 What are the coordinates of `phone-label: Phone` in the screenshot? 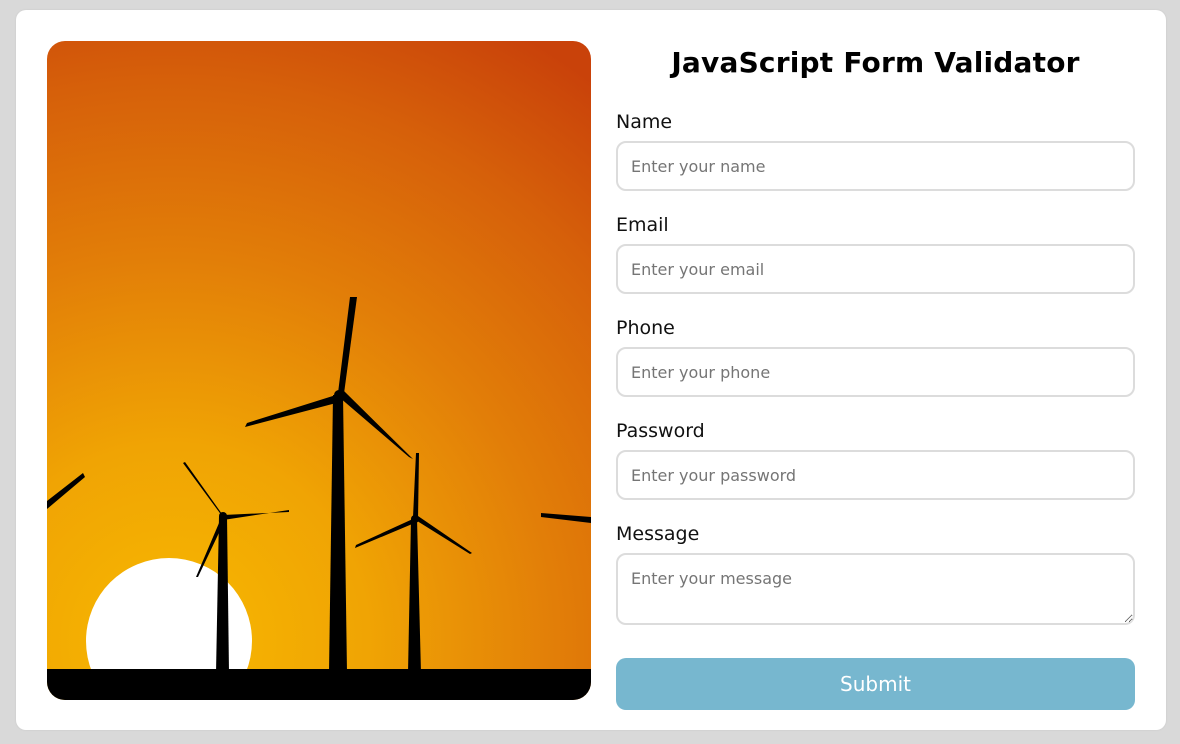 It's located at (645, 328).